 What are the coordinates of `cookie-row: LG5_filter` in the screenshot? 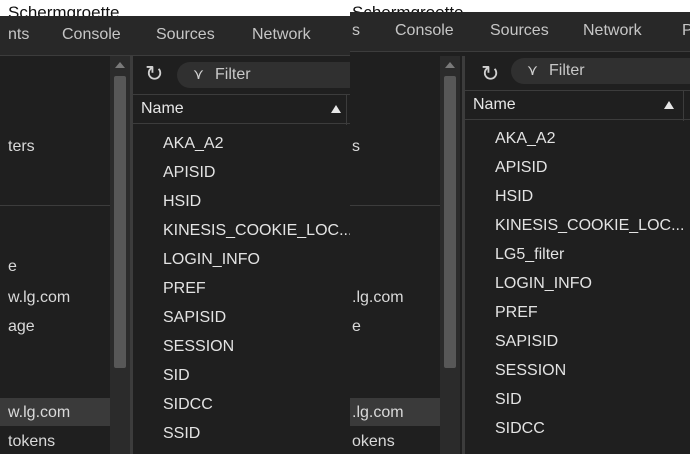 It's located at (577, 254).